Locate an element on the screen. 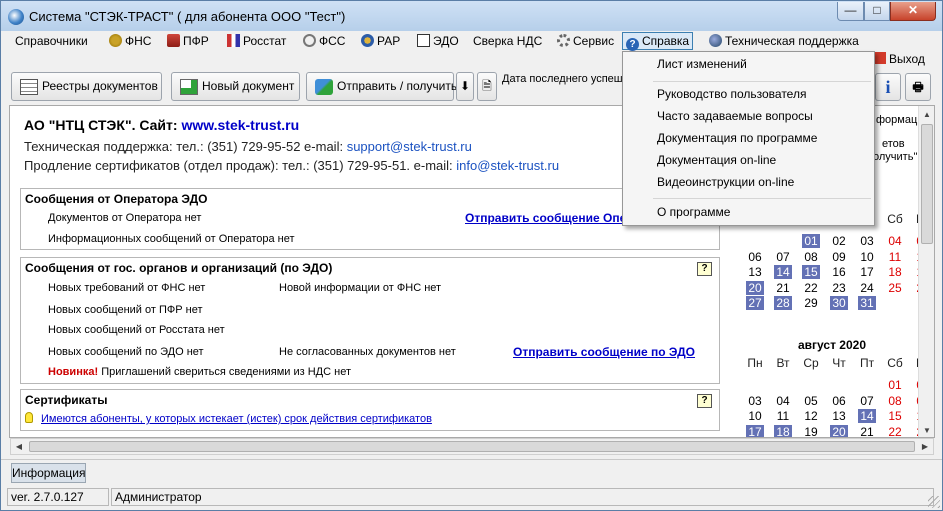  new-document-button: Новый документ is located at coordinates (235, 86).